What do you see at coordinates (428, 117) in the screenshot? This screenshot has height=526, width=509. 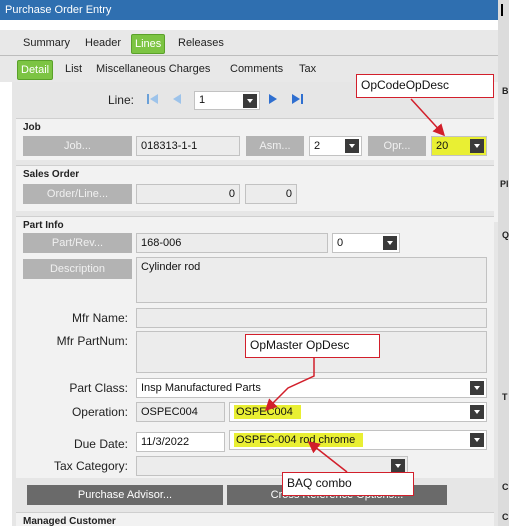 I see `arrow-opcode` at bounding box center [428, 117].